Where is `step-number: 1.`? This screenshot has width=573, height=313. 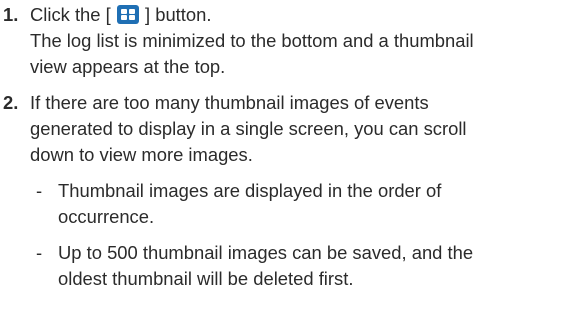 step-number: 1. is located at coordinates (11, 14).